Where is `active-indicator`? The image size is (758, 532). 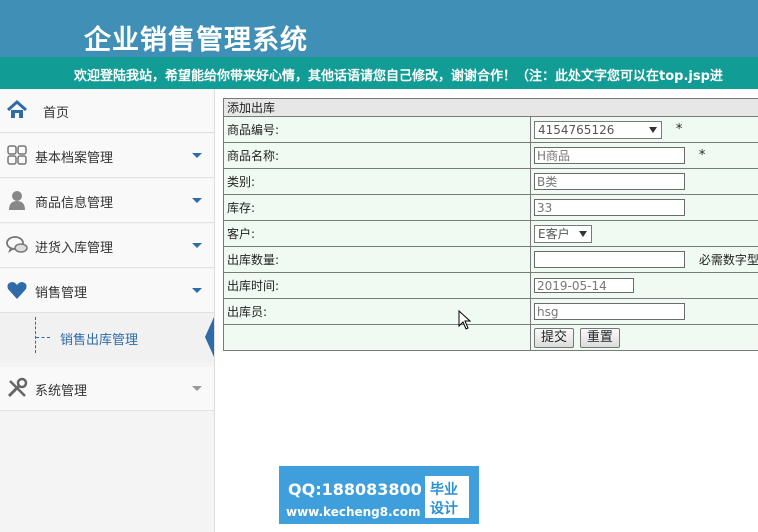
active-indicator is located at coordinates (209, 337).